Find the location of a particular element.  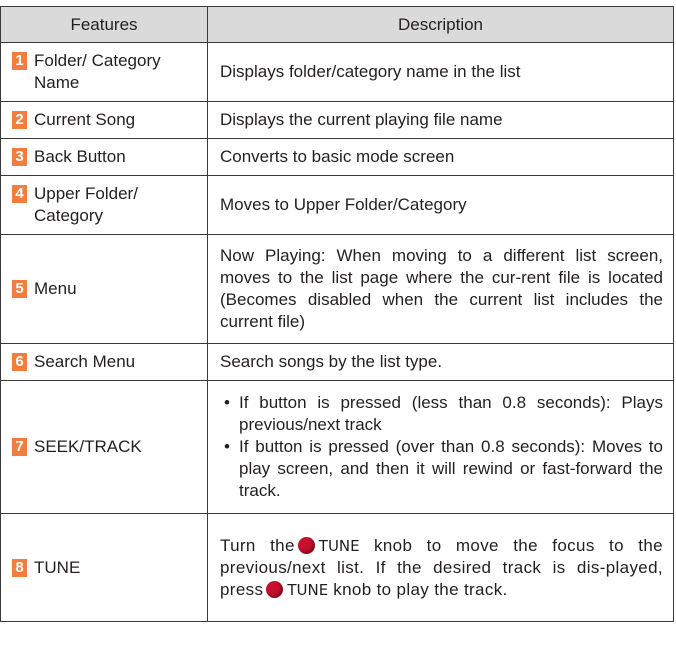

header-row: Features Description is located at coordinates (337, 24).